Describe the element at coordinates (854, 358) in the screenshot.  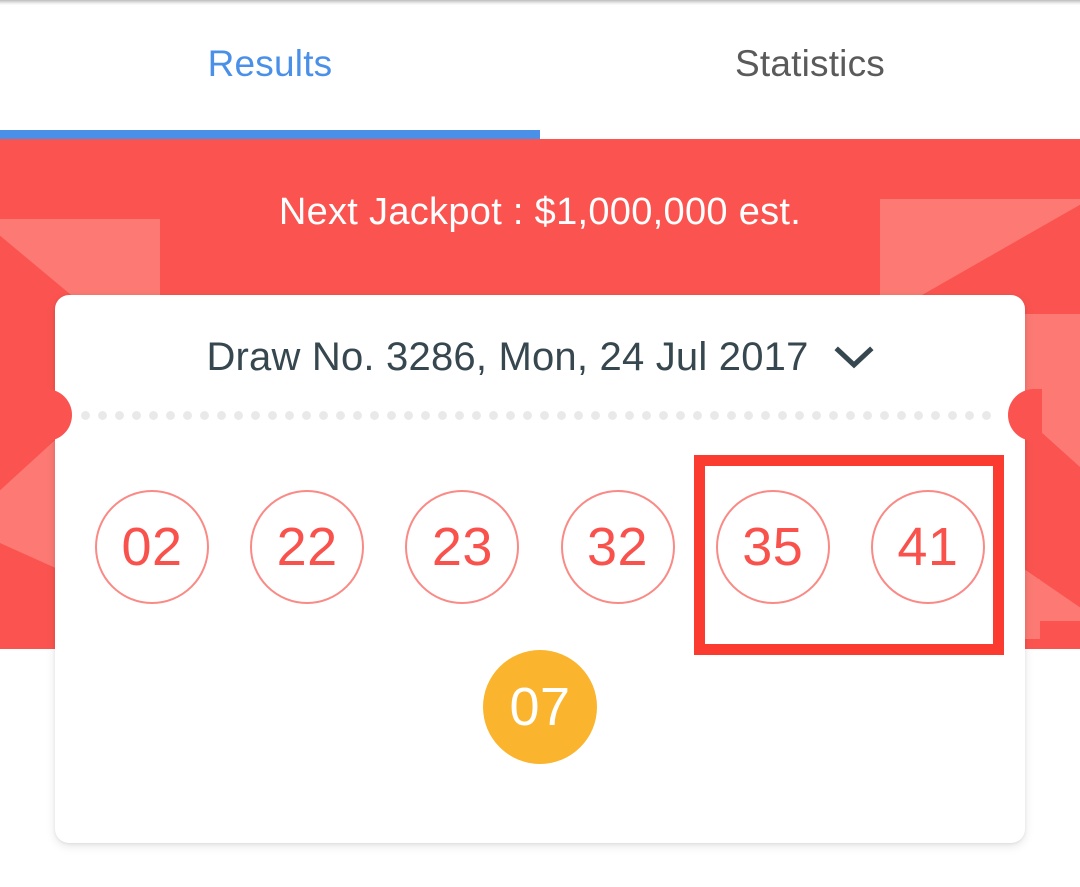
I see `chevron-down-icon` at that location.